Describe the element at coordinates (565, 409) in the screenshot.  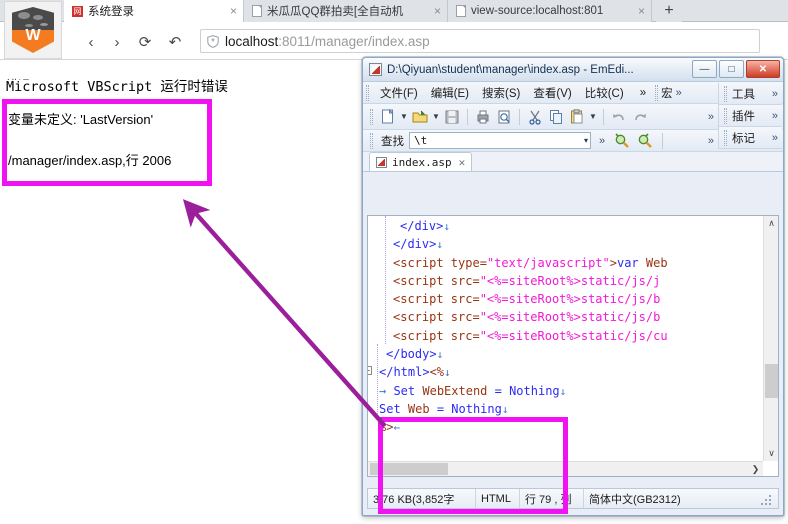
I see `code-line: Set Web = Nothing↓` at that location.